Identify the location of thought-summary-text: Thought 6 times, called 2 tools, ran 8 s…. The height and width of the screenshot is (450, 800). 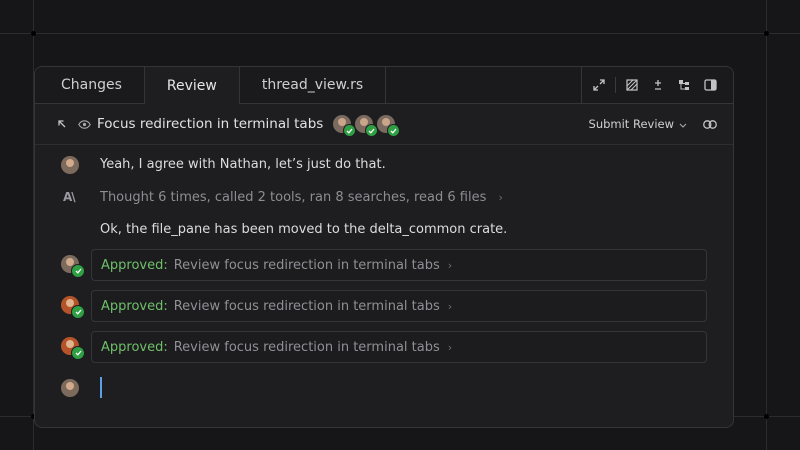
(293, 197).